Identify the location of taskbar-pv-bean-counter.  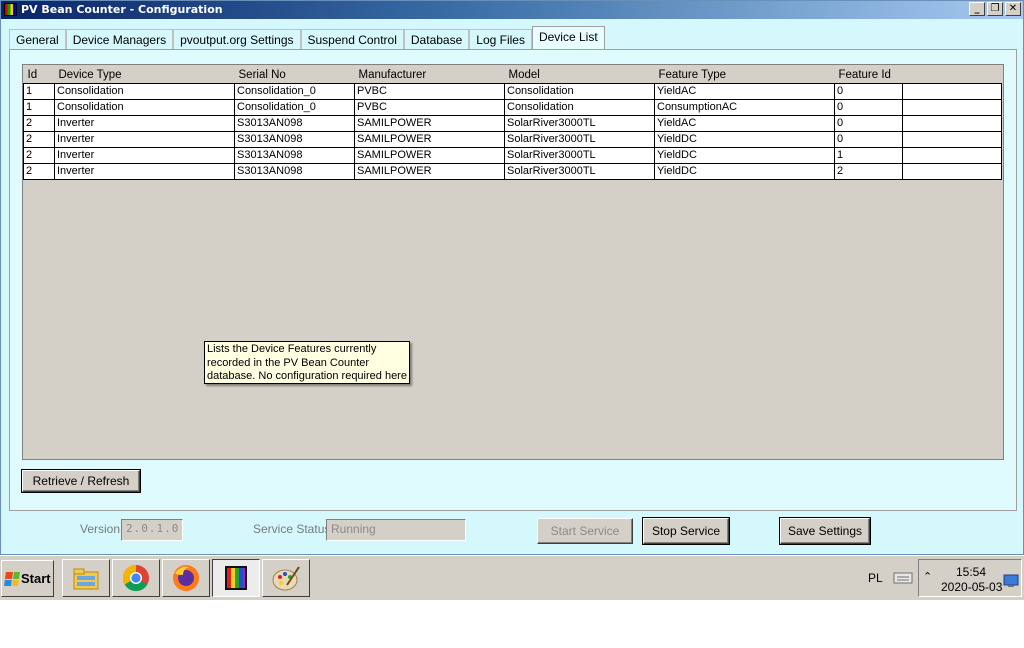
(236, 578).